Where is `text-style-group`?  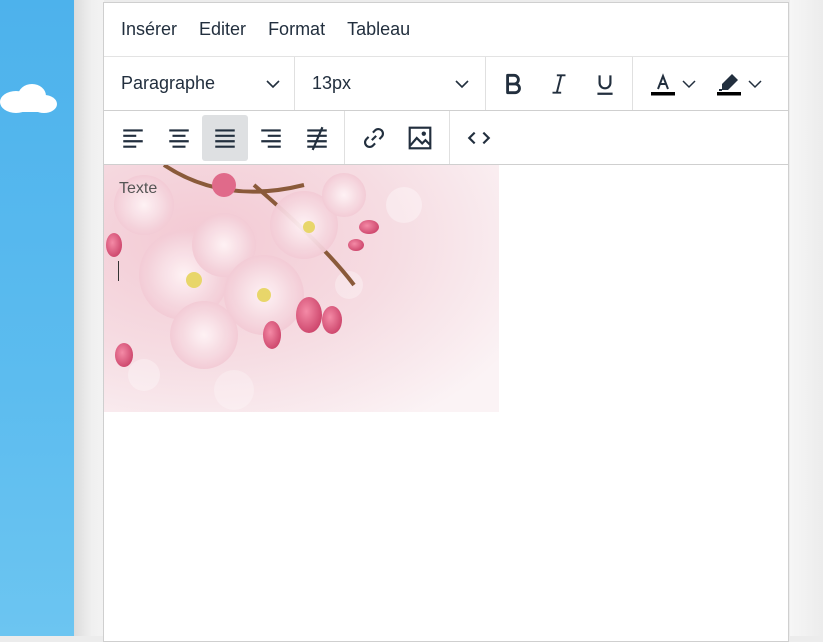
text-style-group is located at coordinates (559, 83).